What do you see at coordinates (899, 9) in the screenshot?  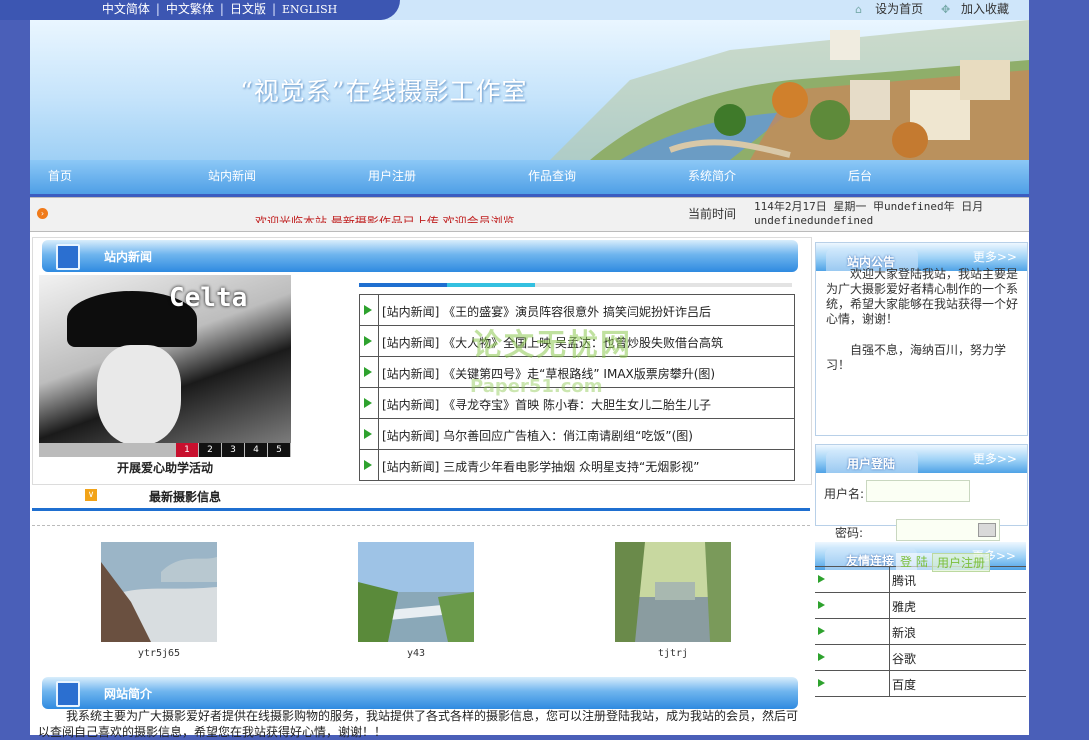 I see `set-home-link: 设为首页` at bounding box center [899, 9].